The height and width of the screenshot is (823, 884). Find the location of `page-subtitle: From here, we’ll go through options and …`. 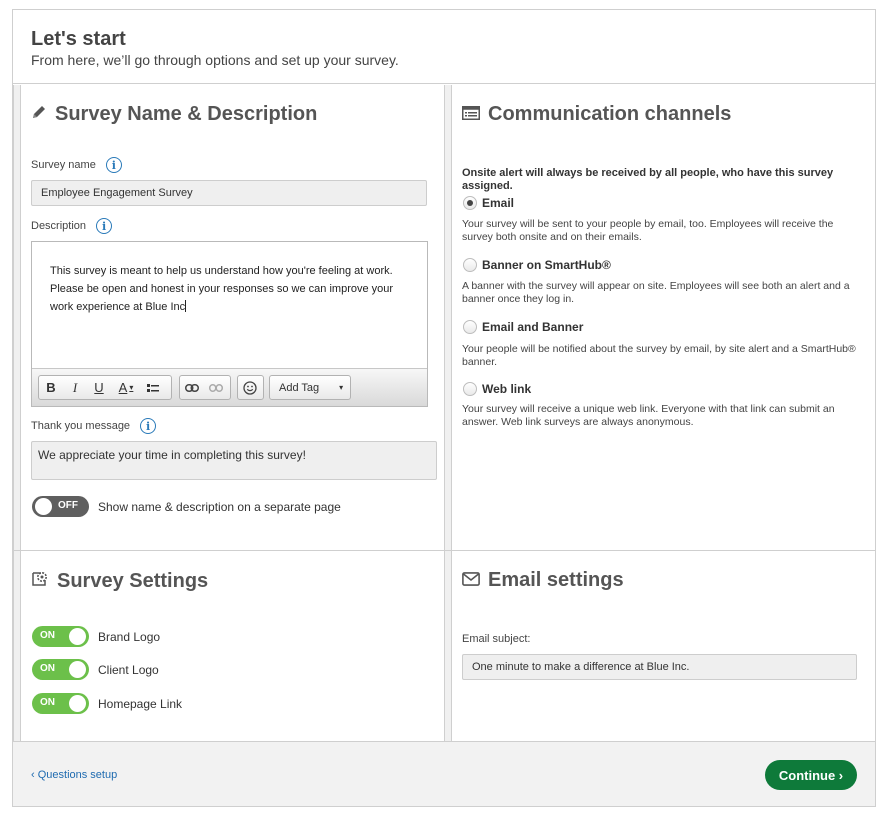

page-subtitle: From here, we’ll go through options and … is located at coordinates (215, 60).